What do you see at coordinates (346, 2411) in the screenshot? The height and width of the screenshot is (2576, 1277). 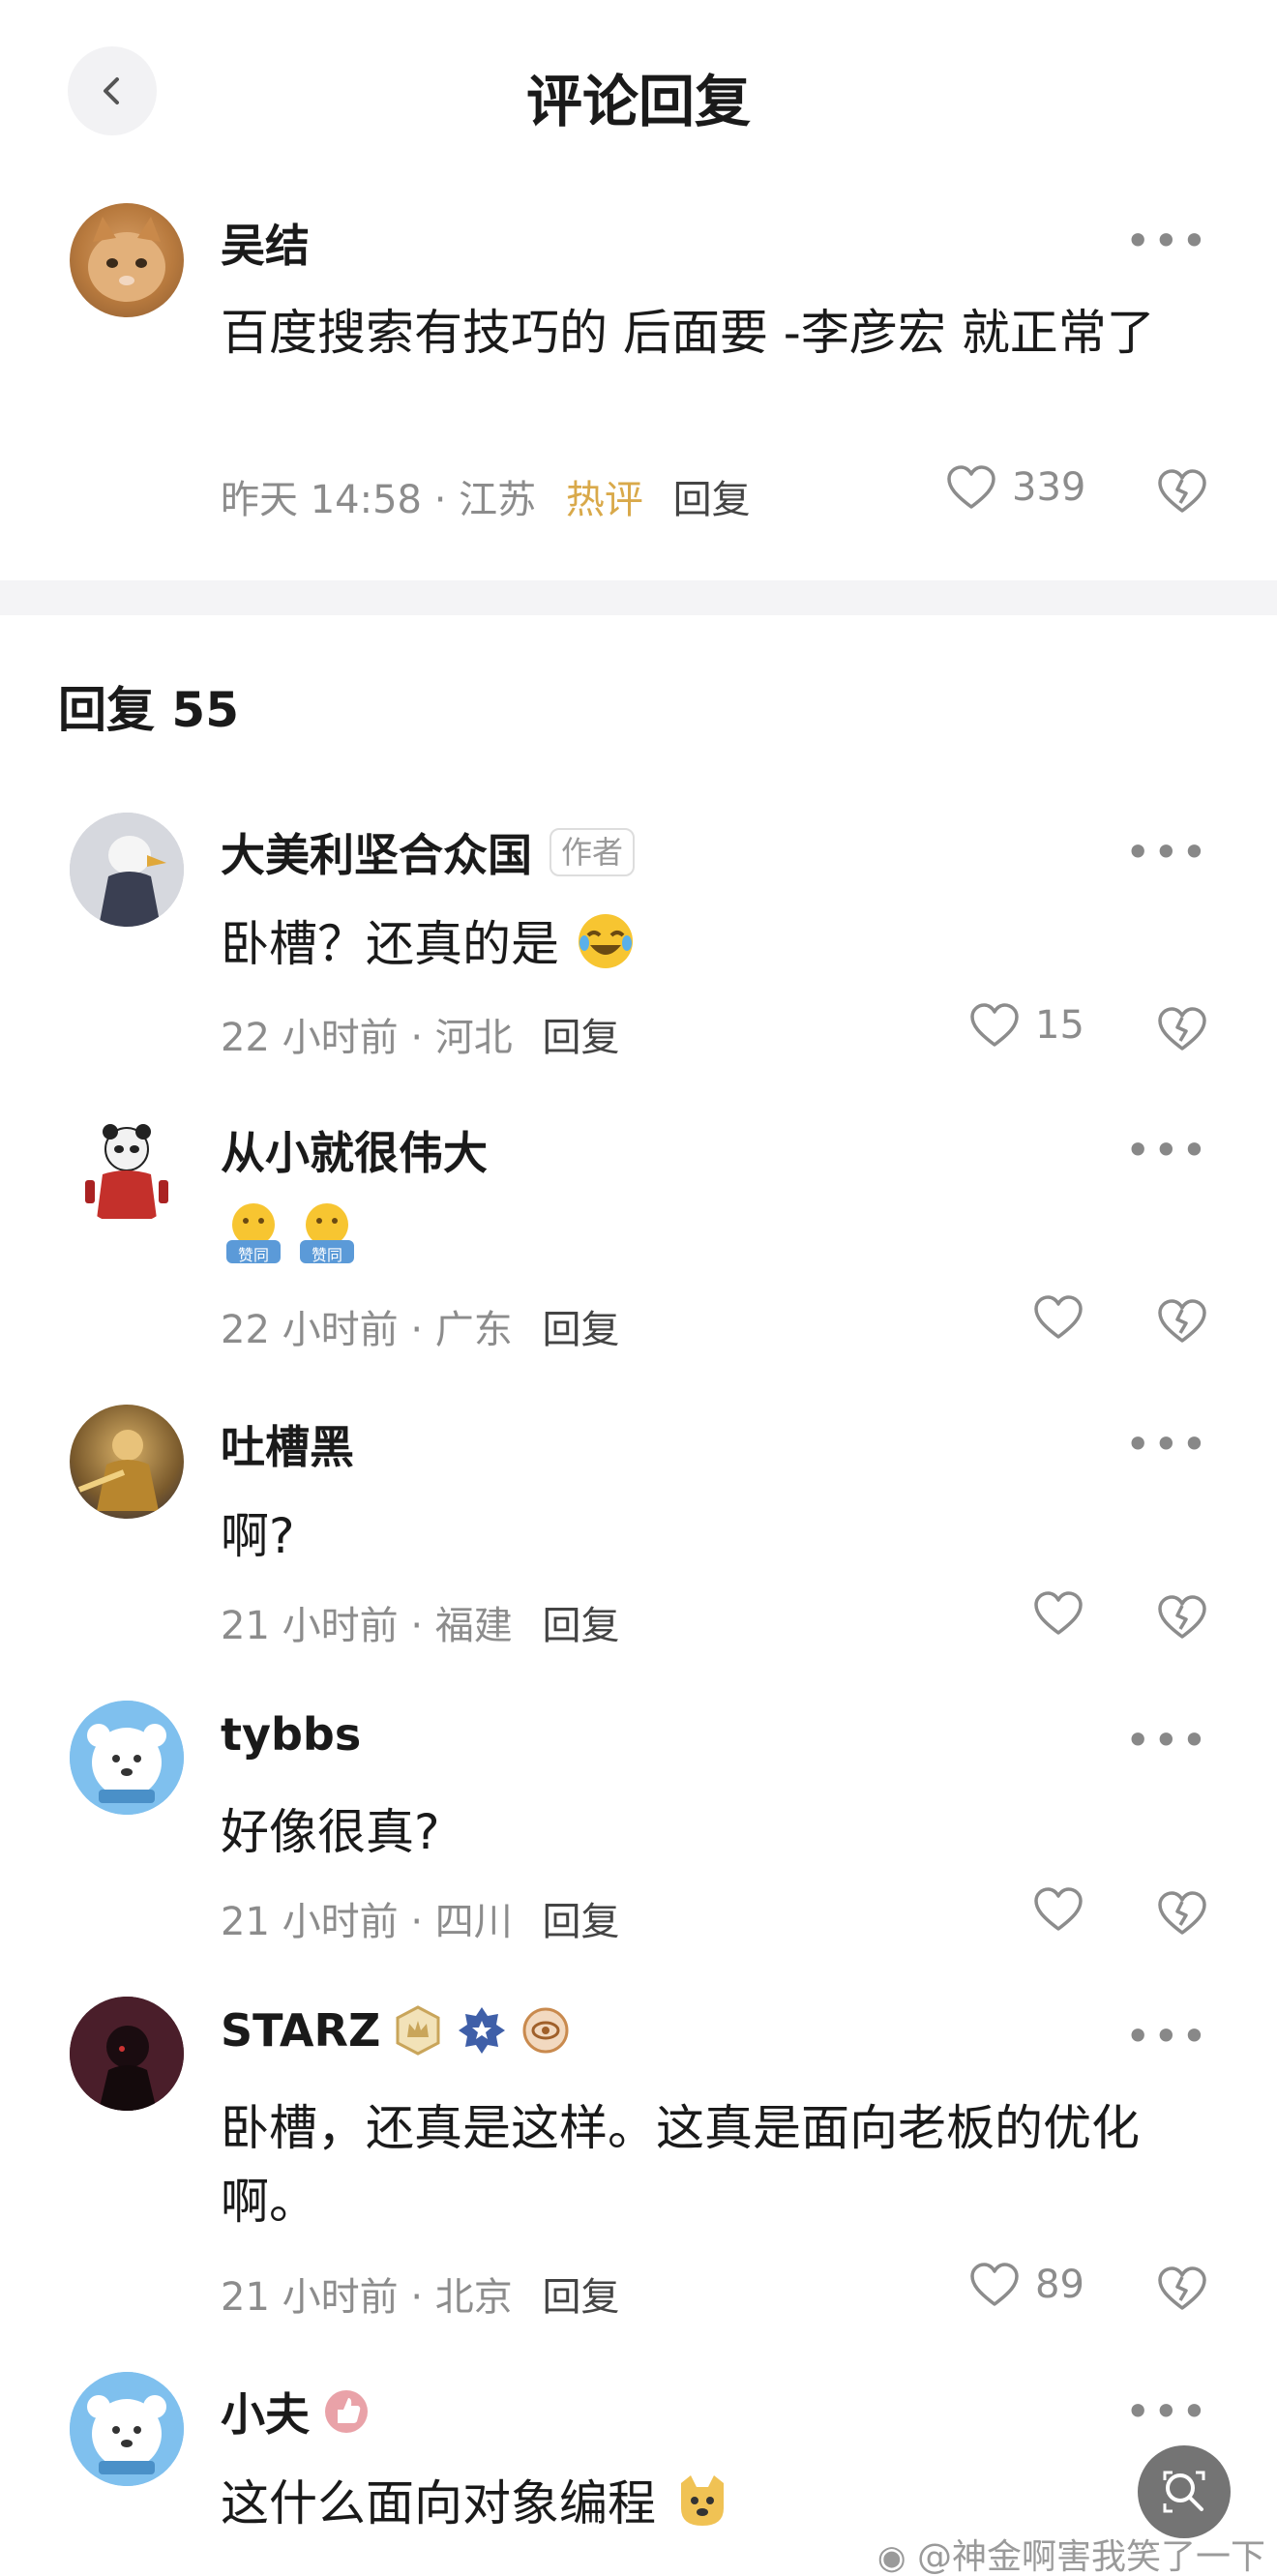 I see `thumbs-up-badge-icon` at bounding box center [346, 2411].